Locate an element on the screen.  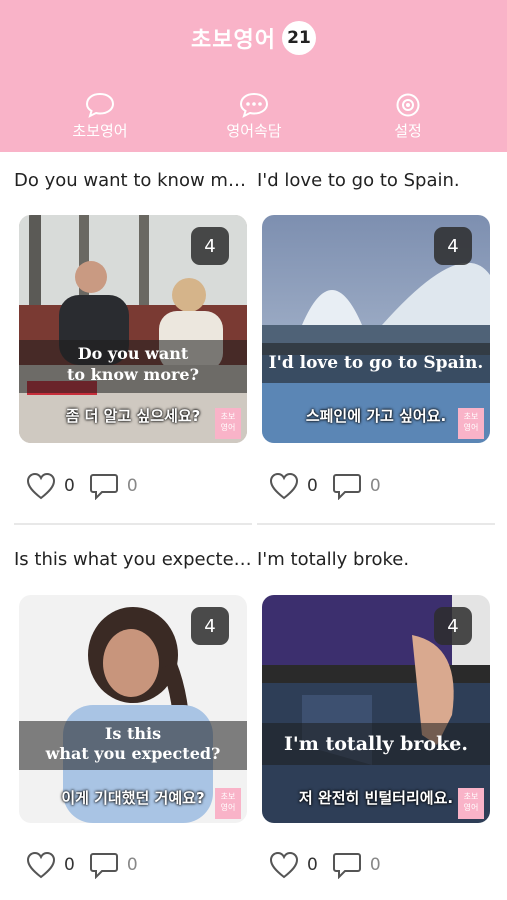
tab-label: 설정 is located at coordinates (408, 131).